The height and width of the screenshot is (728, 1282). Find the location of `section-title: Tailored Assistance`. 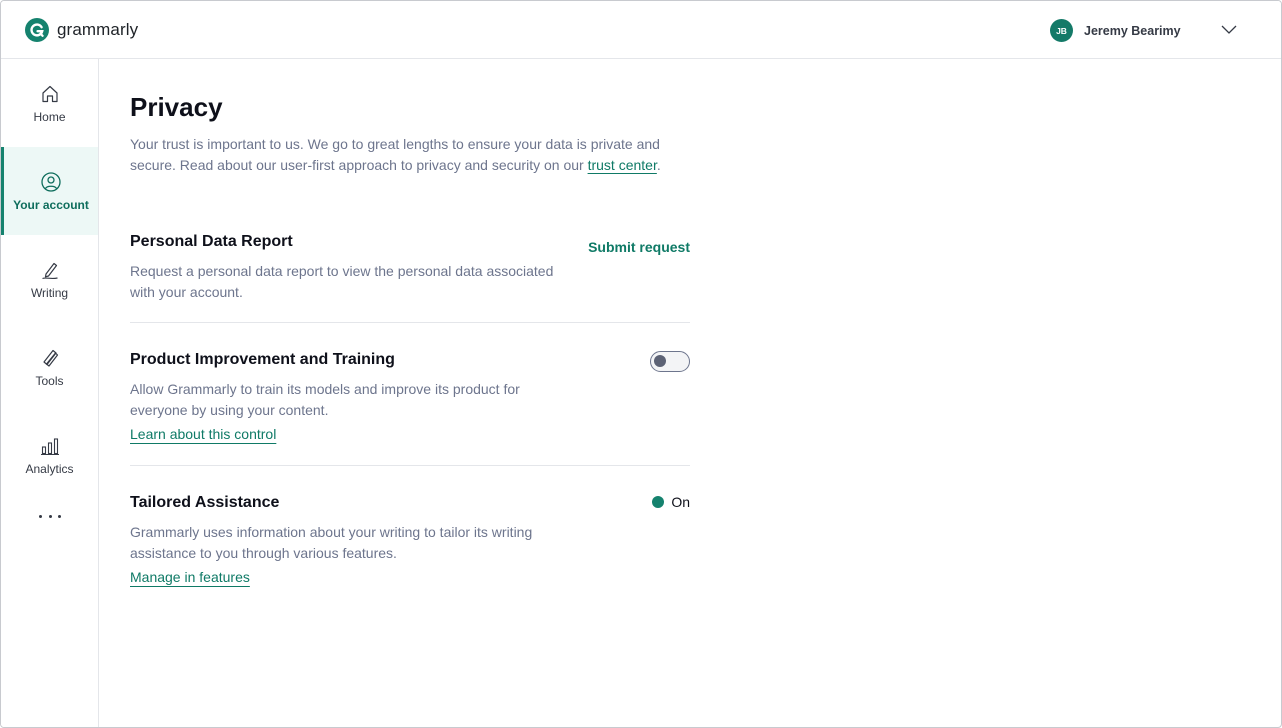

section-title: Tailored Assistance is located at coordinates (205, 502).